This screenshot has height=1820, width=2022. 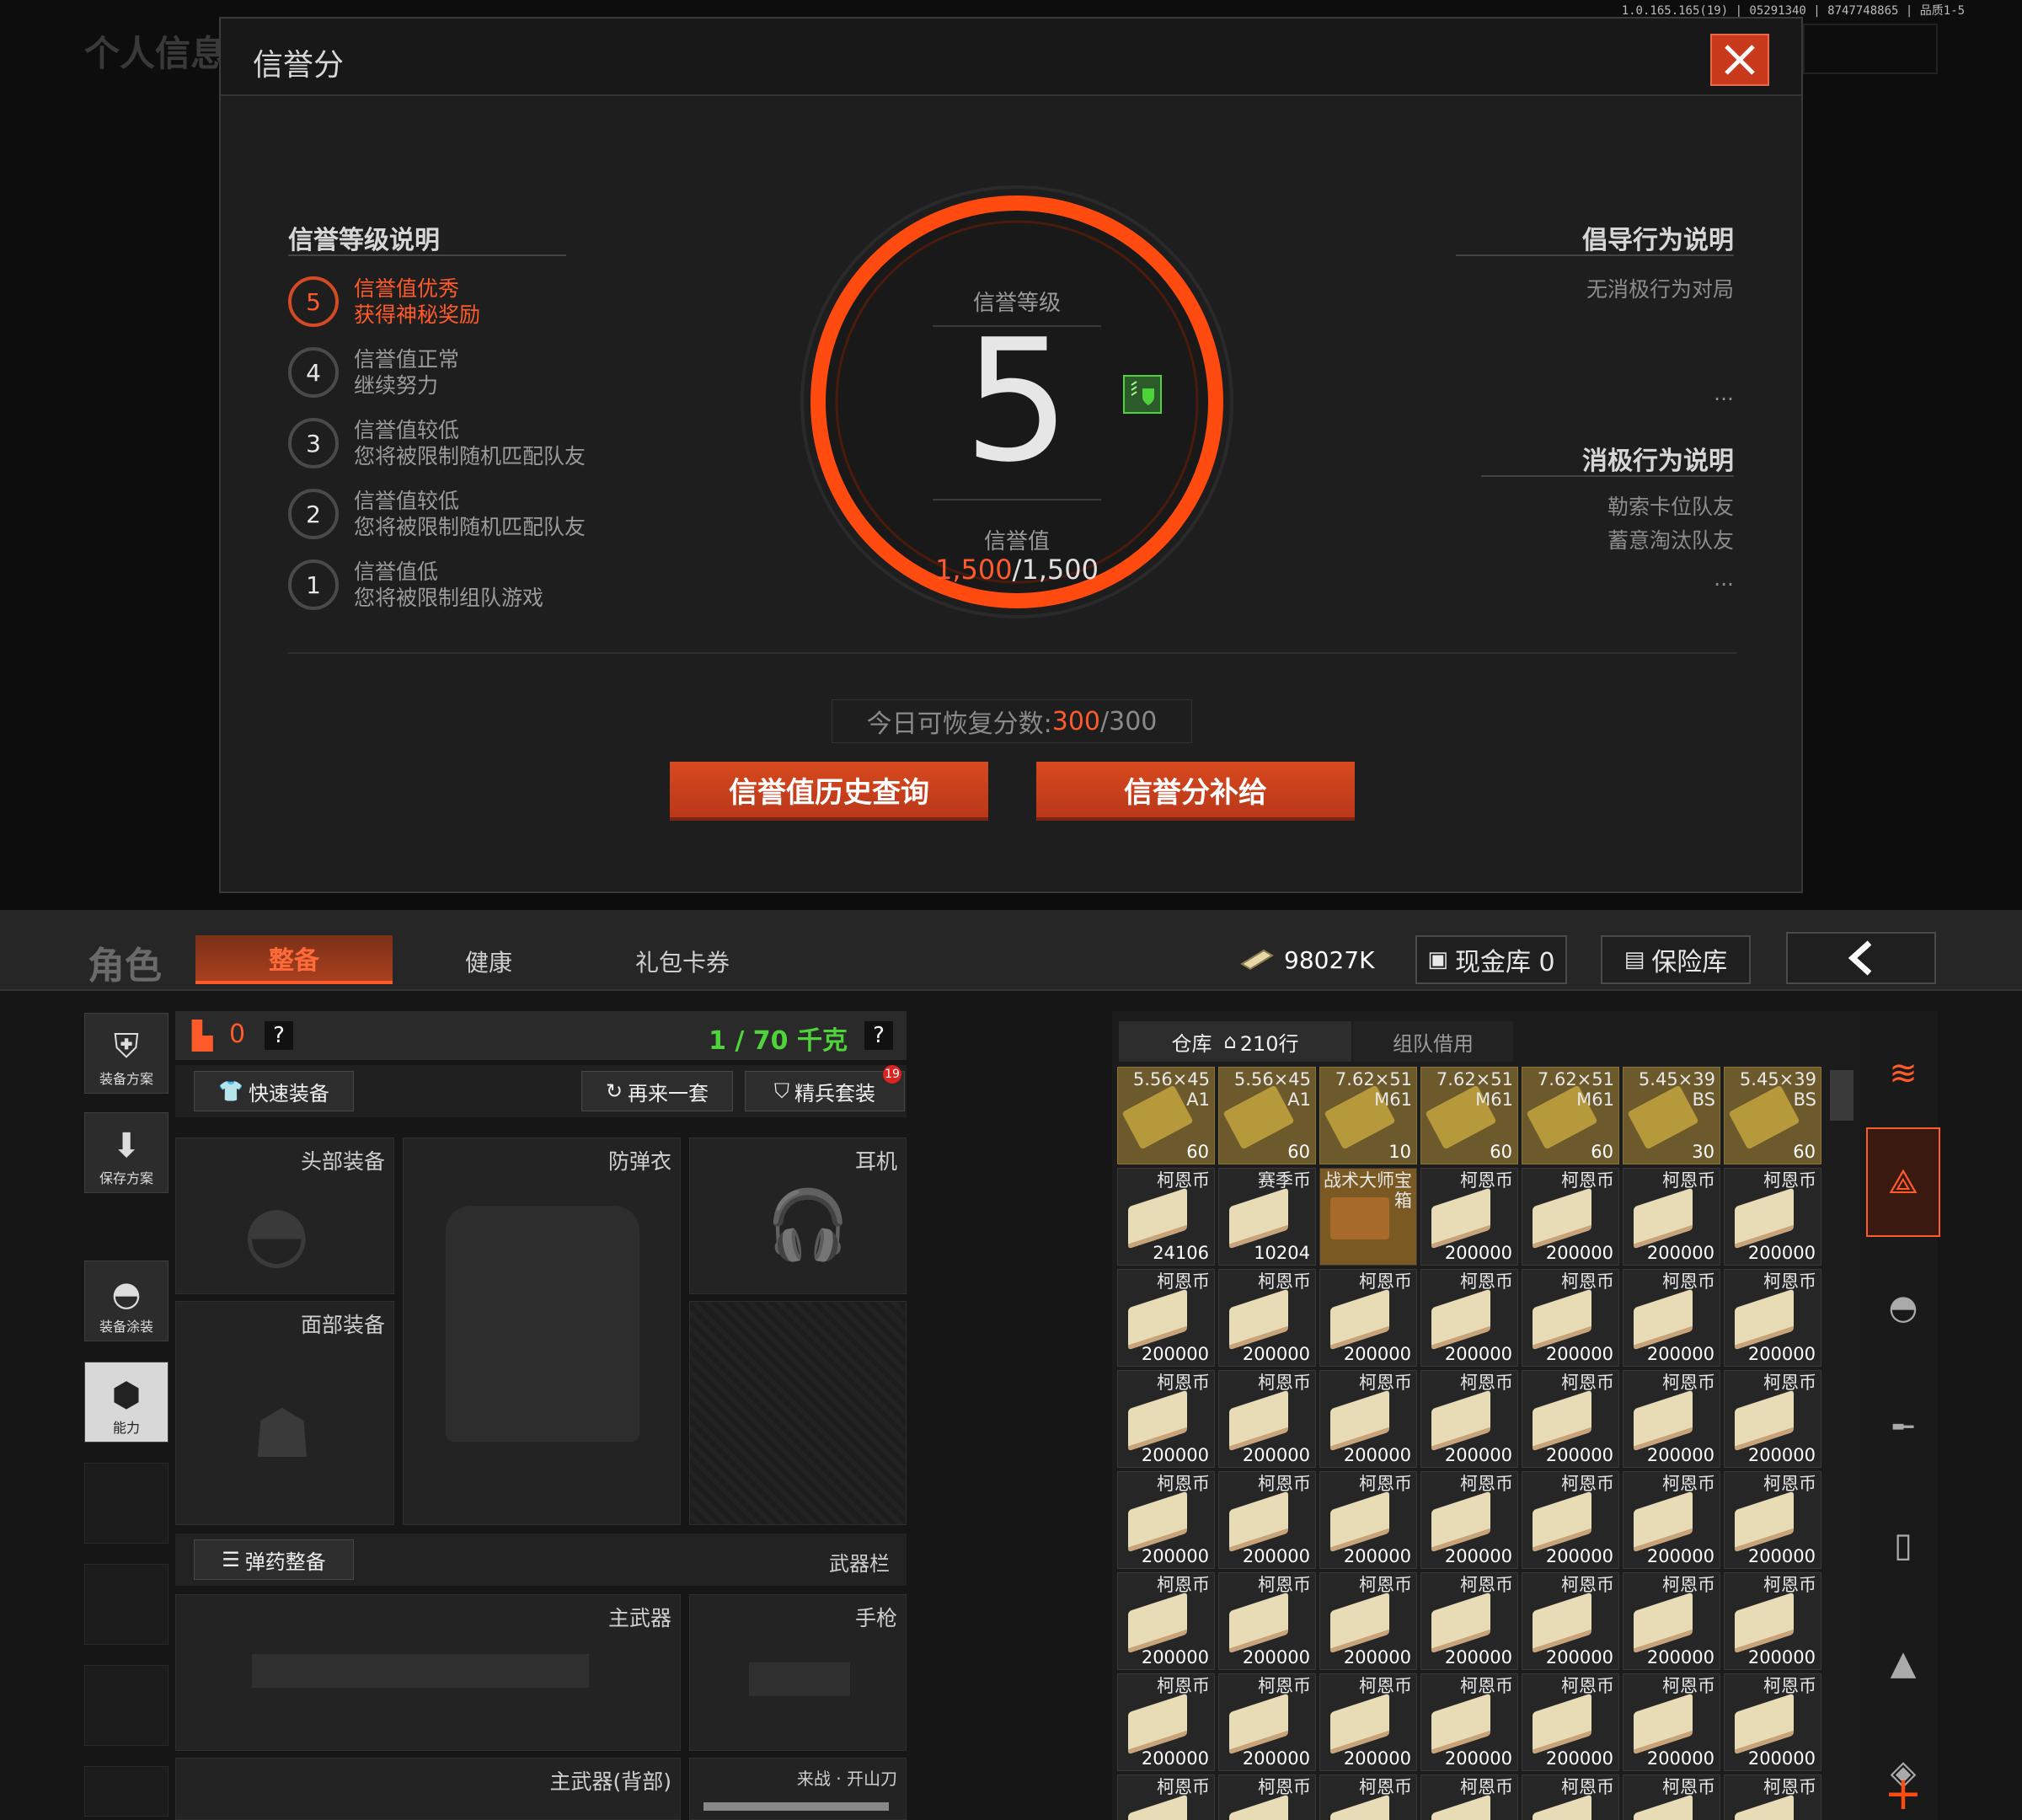 I want to click on rifle-icon: ╾, so click(x=1903, y=1427).